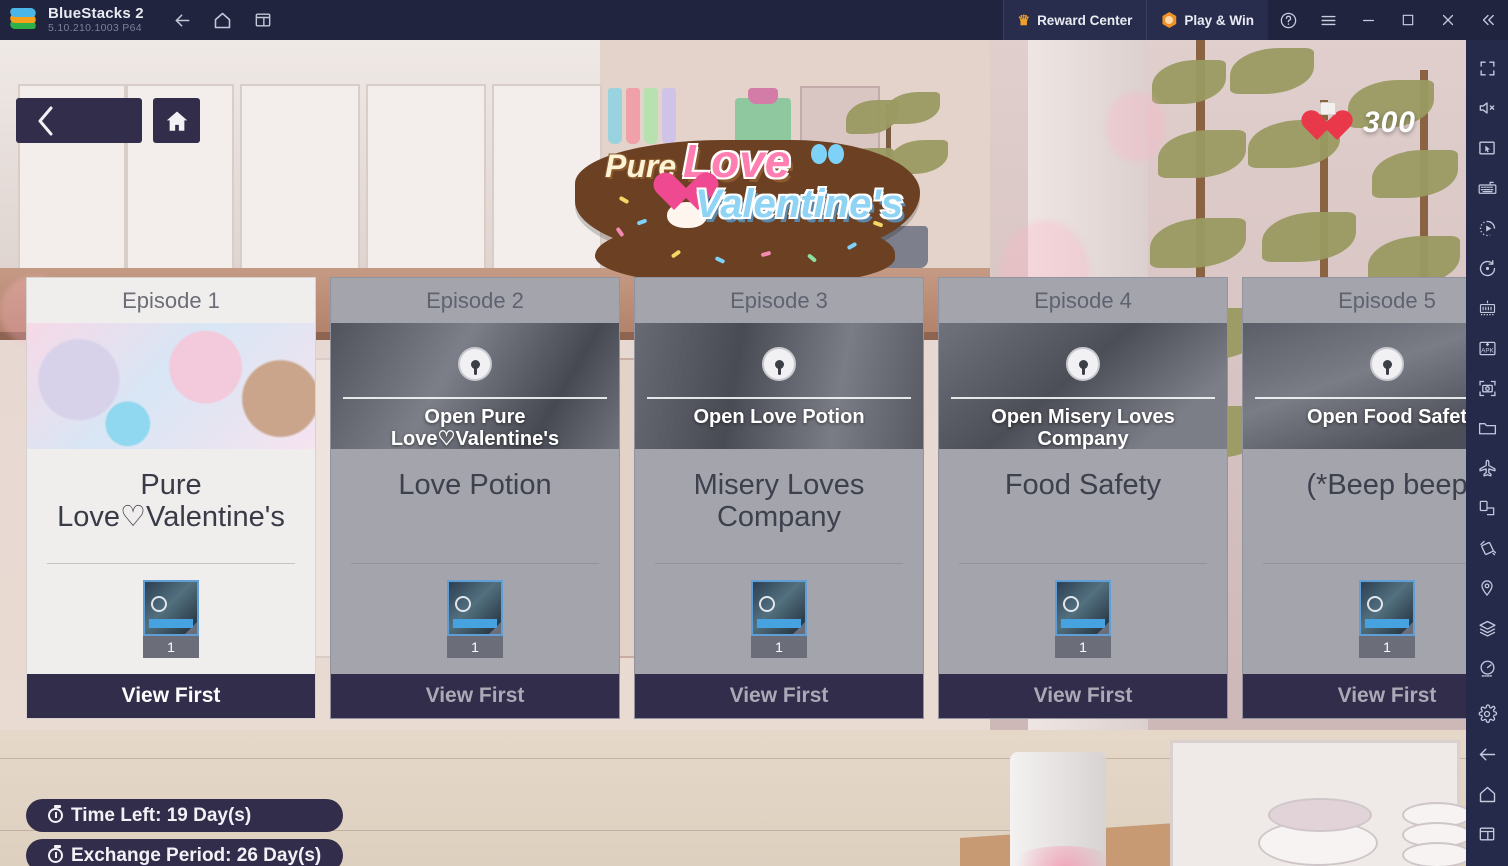 Image resolution: width=1508 pixels, height=866 pixels. Describe the element at coordinates (1487, 668) in the screenshot. I see `performance-meter-icon` at that location.